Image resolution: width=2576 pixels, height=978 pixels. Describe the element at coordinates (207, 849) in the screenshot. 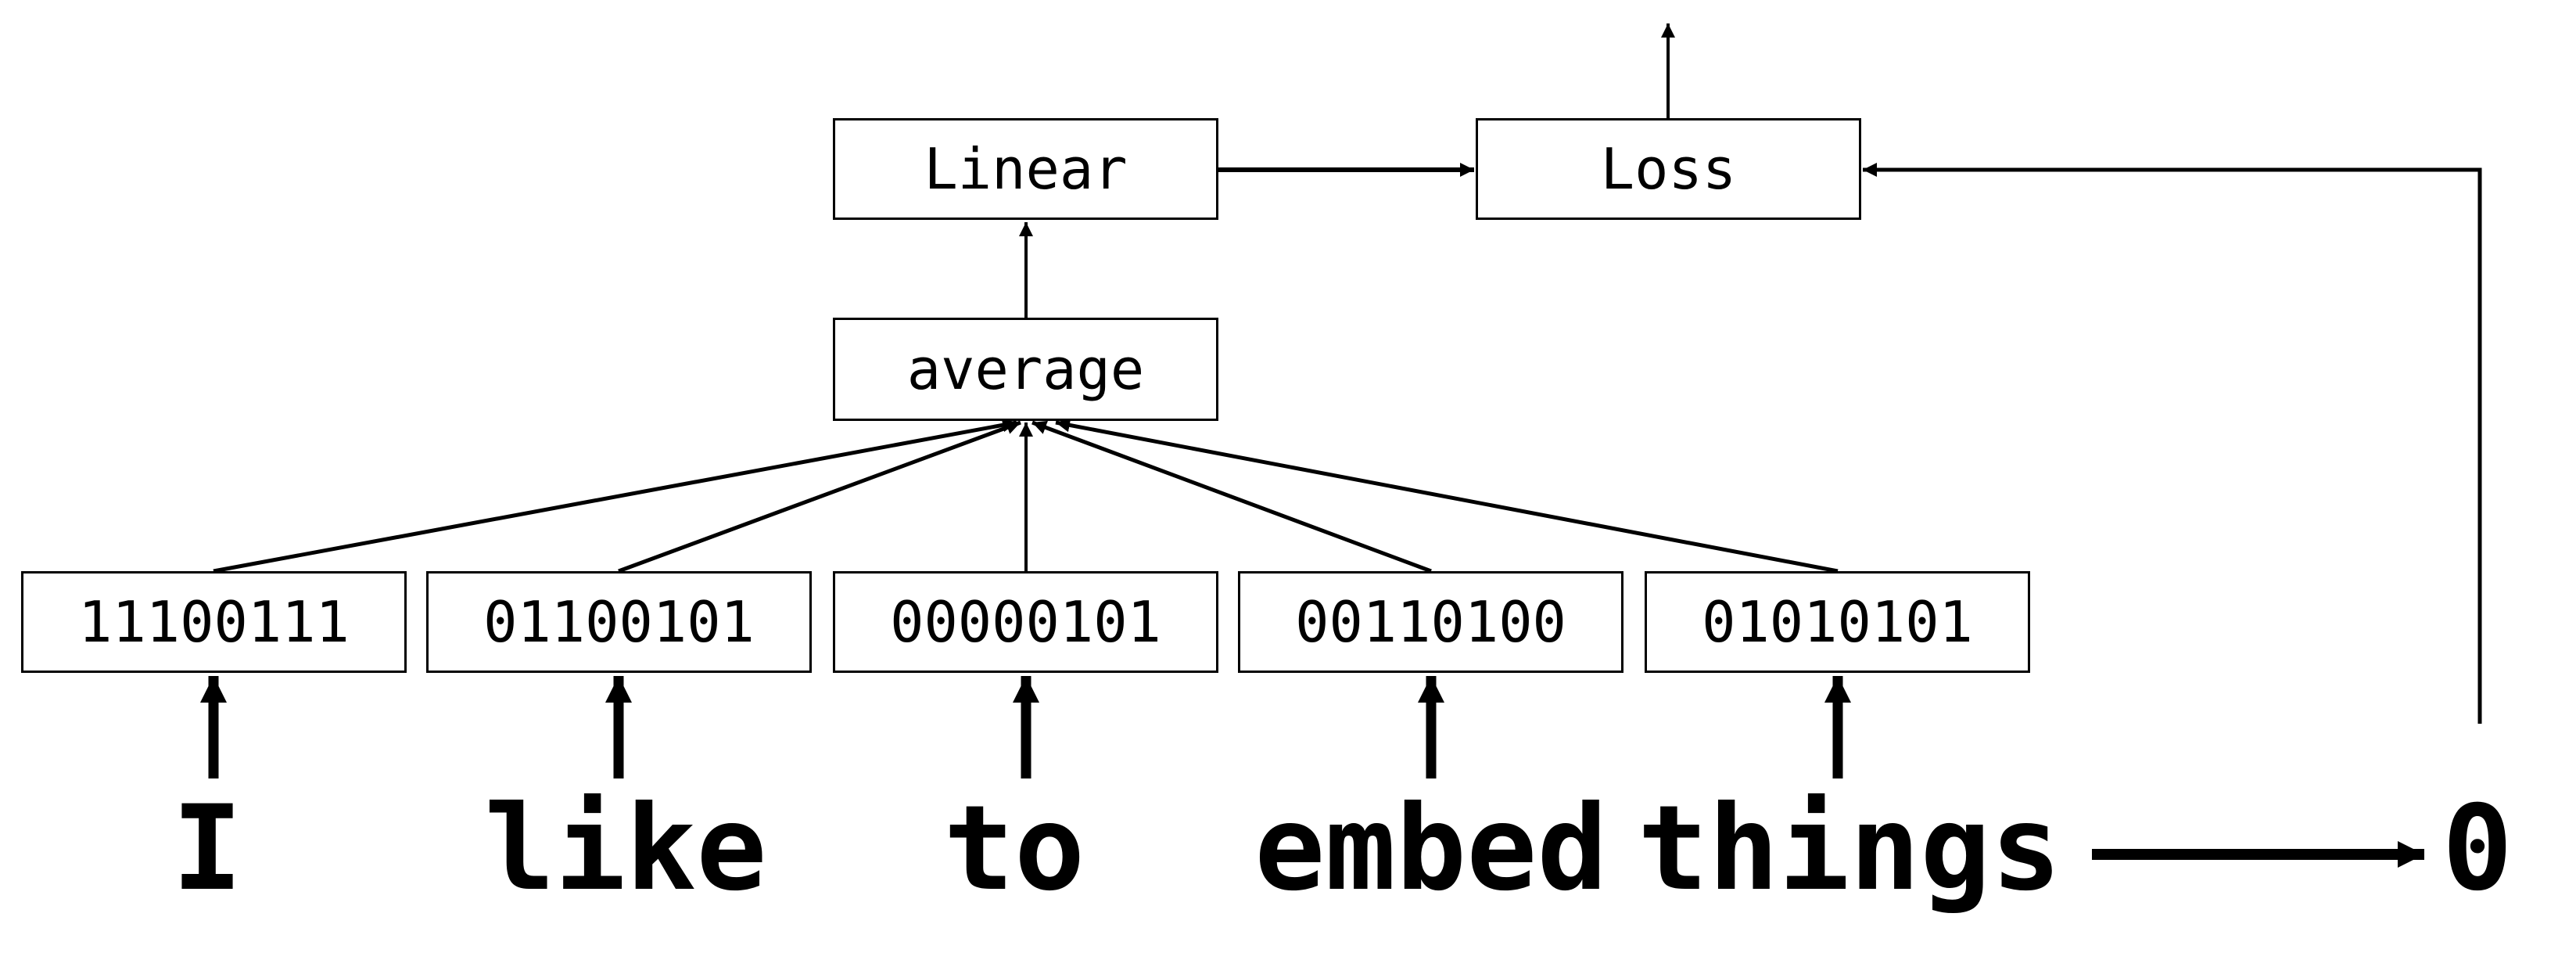

I see `token-word: I` at that location.